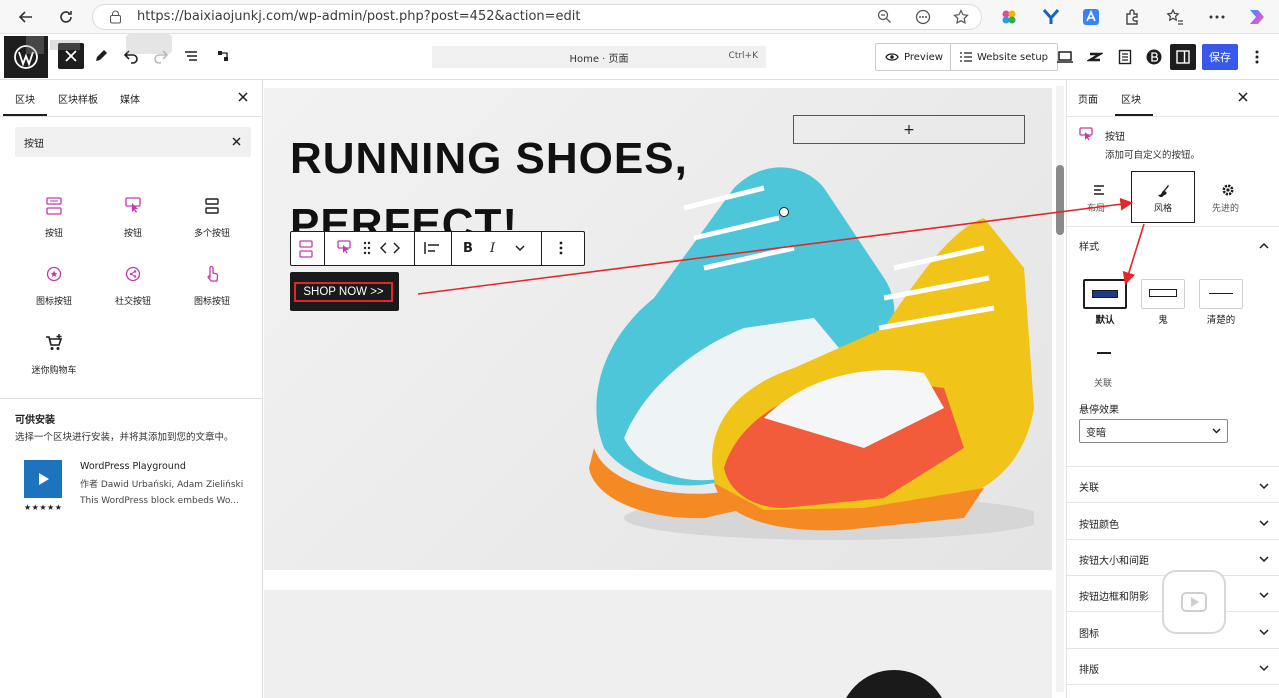 This screenshot has width=1279, height=698. I want to click on layout-icon, so click(1099, 190).